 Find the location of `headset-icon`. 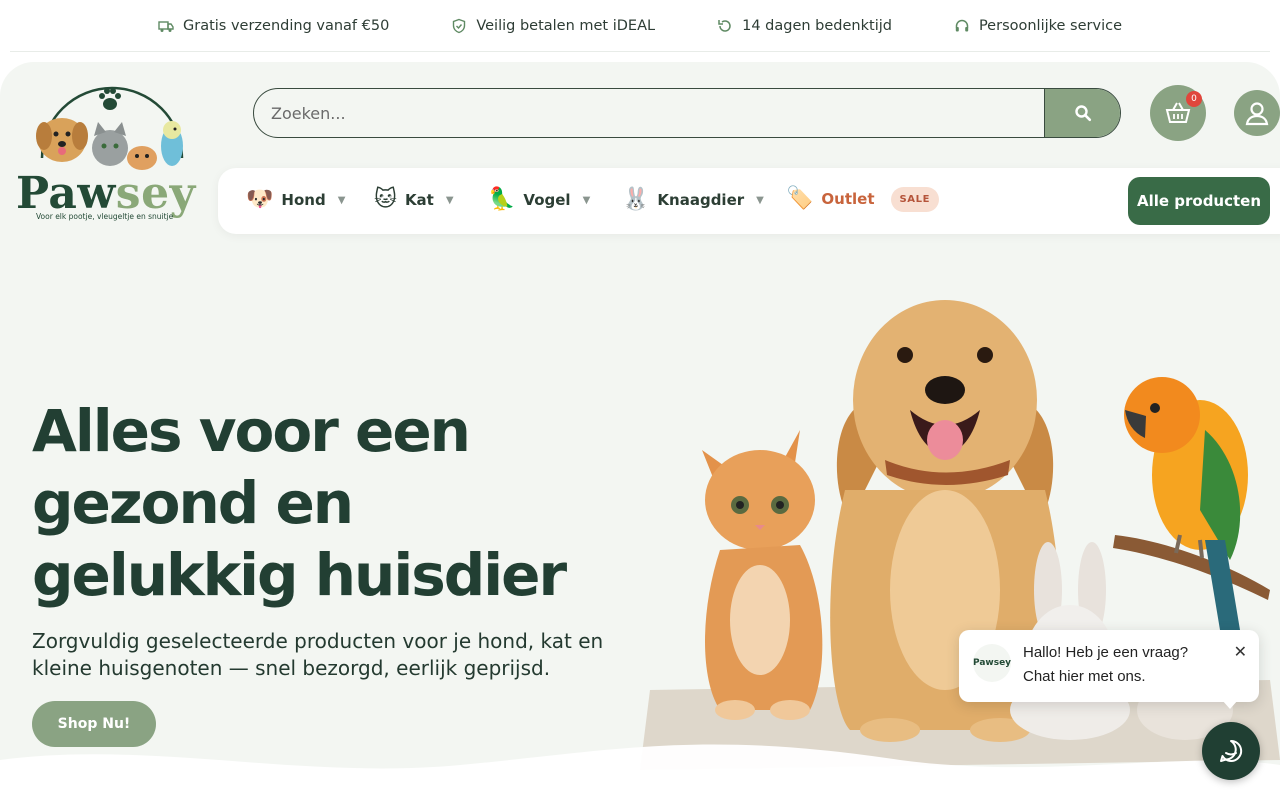

headset-icon is located at coordinates (962, 25).